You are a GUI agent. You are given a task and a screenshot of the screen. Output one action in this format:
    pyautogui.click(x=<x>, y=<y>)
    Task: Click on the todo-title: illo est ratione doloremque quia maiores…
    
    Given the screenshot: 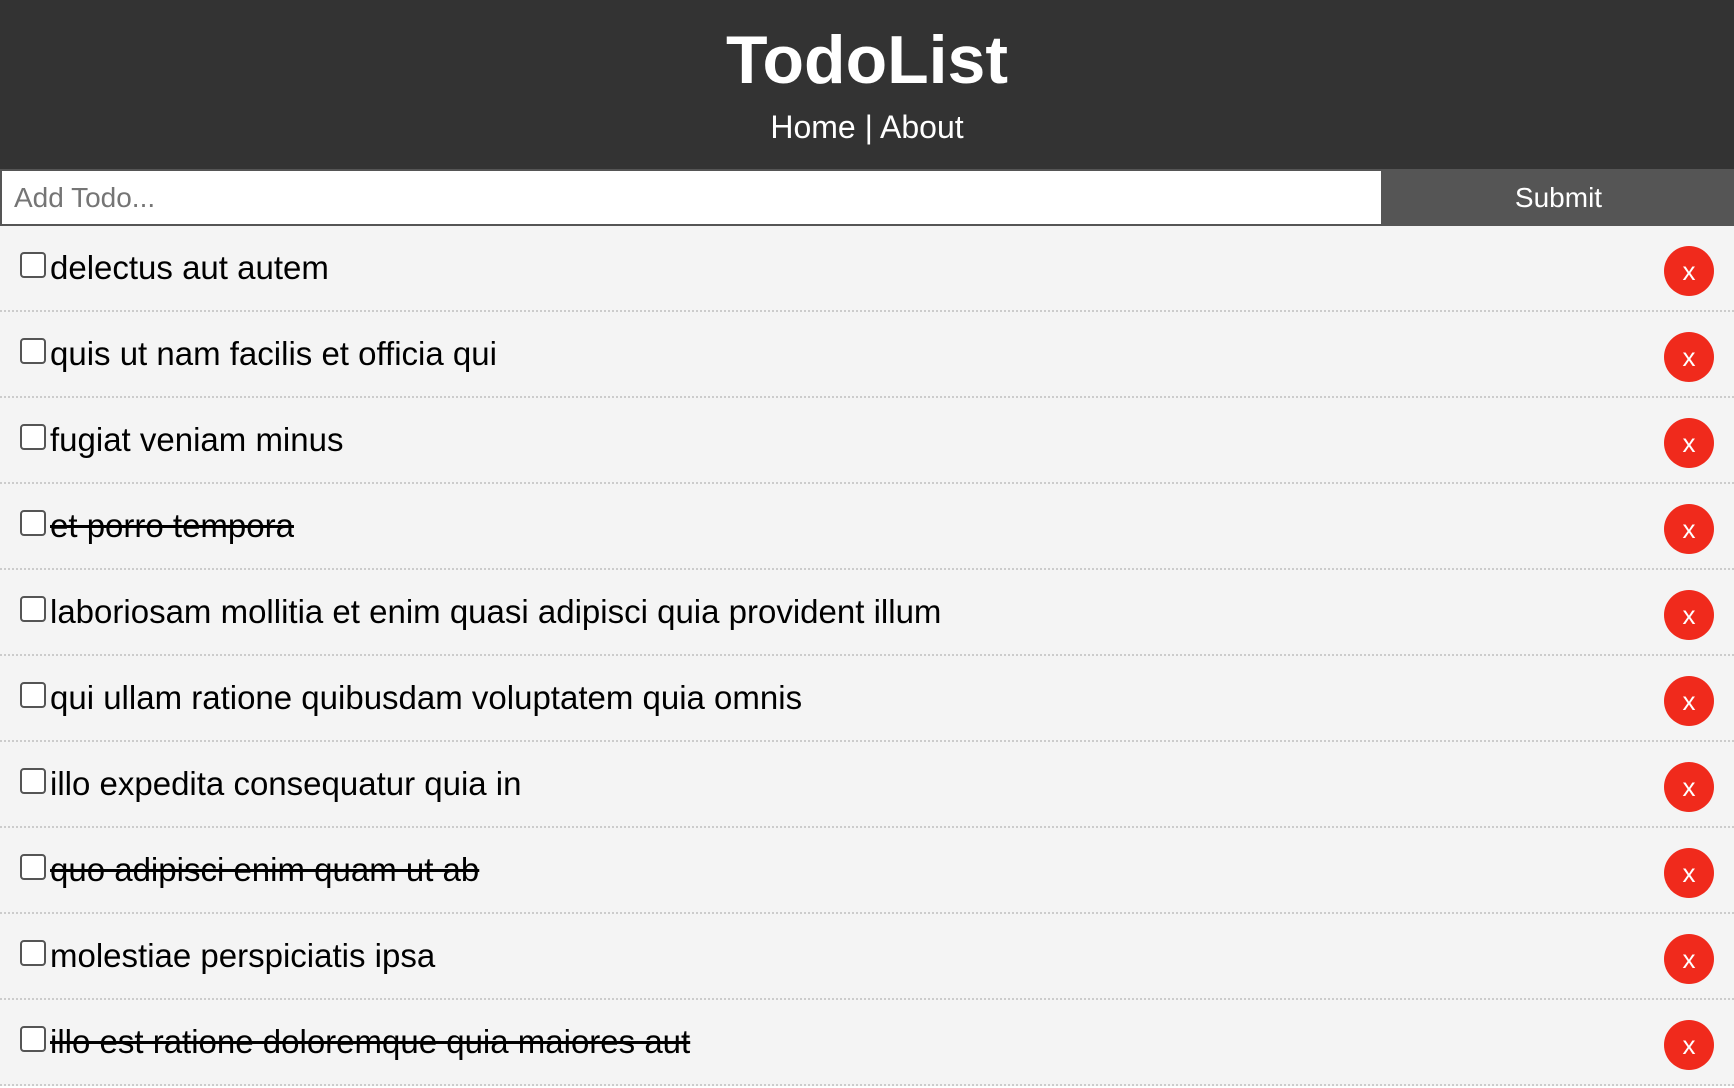 What is the action you would take?
    pyautogui.click(x=370, y=1041)
    